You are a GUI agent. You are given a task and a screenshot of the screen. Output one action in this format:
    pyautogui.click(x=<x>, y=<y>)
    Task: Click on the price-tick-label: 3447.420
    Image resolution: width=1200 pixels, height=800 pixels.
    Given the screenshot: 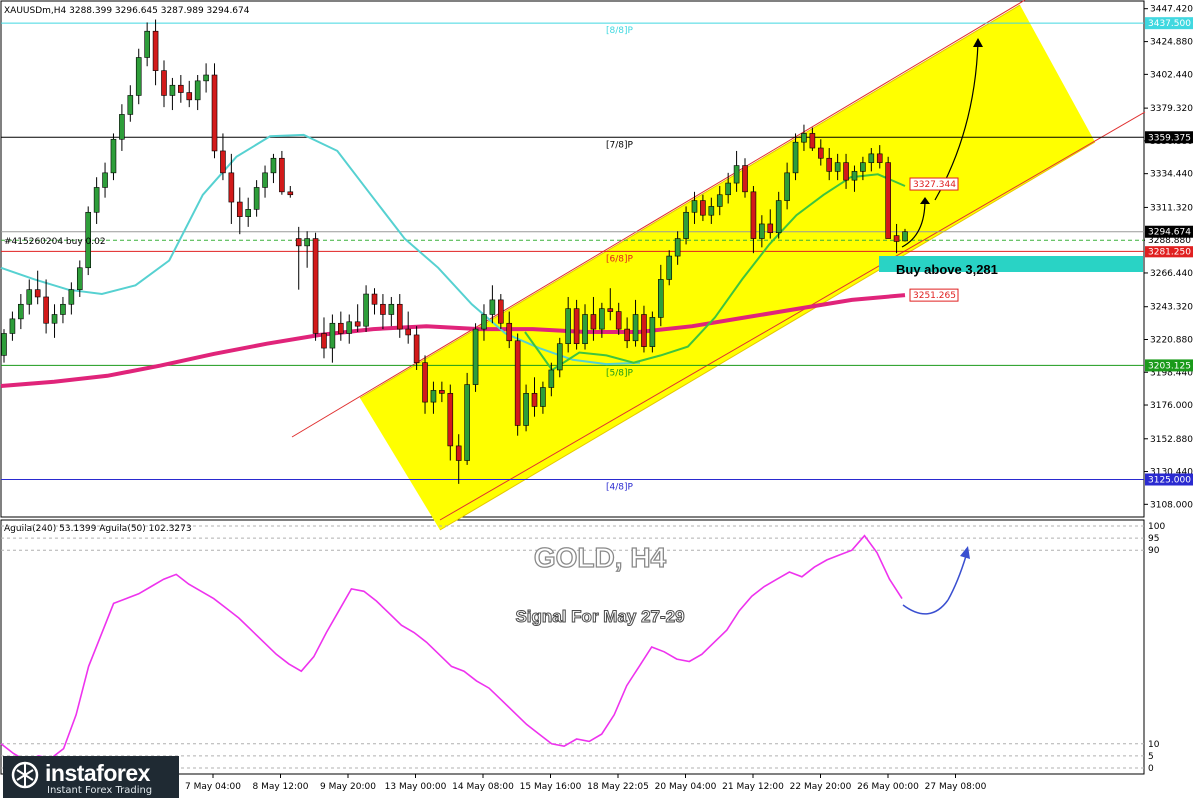 What is the action you would take?
    pyautogui.click(x=1171, y=10)
    